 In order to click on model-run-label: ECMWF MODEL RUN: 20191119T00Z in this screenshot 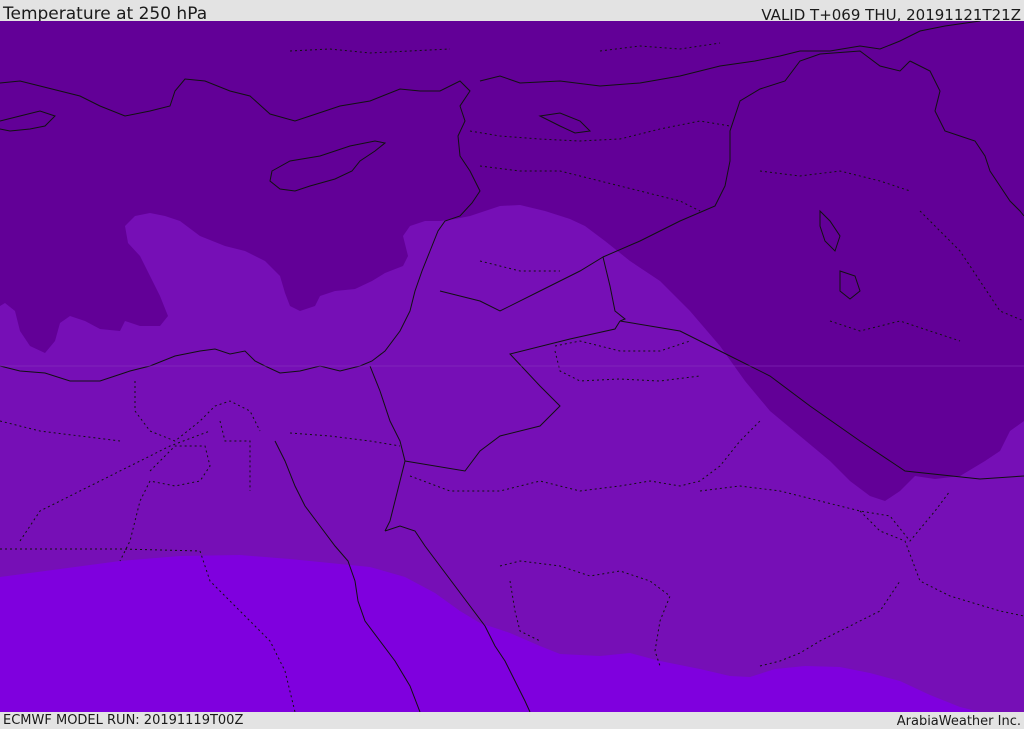, I will do `click(123, 720)`.